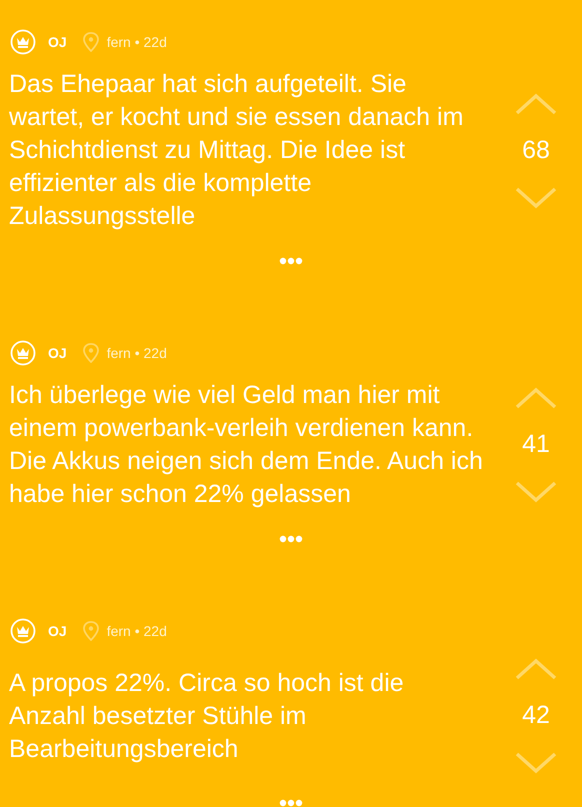 This screenshot has height=807, width=582. Describe the element at coordinates (536, 716) in the screenshot. I see `vote-count: 42` at that location.